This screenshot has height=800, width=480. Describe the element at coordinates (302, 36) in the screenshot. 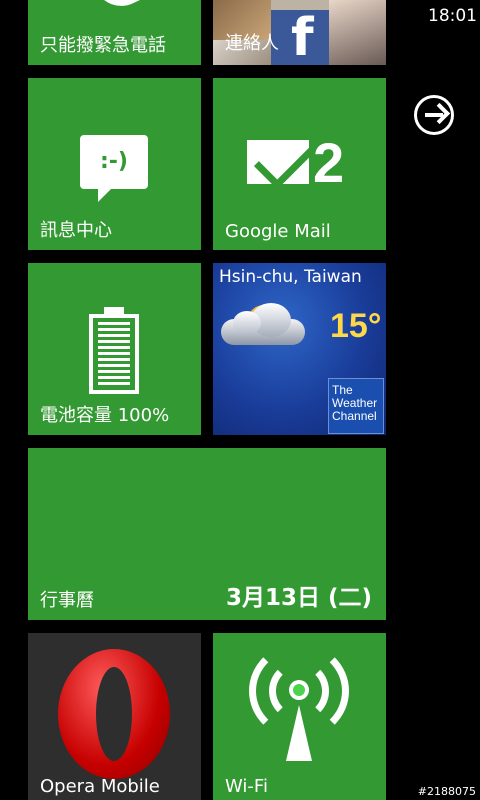

I see `facebook-icon: f` at that location.